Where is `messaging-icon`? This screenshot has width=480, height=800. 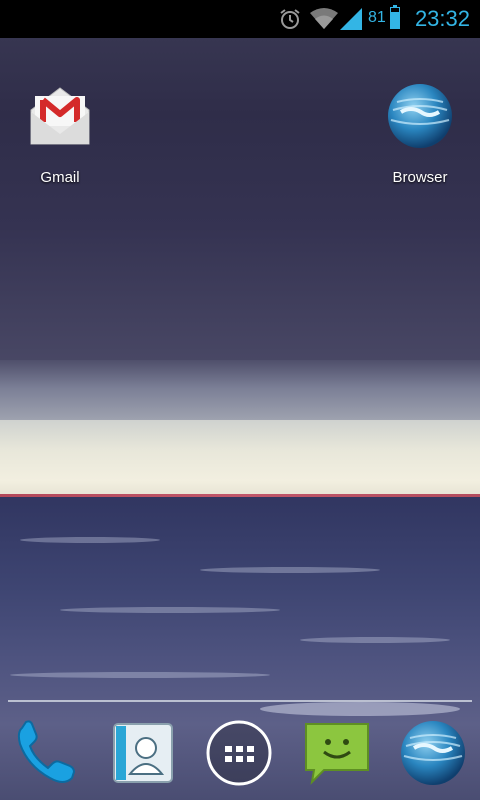 messaging-icon is located at coordinates (337, 754).